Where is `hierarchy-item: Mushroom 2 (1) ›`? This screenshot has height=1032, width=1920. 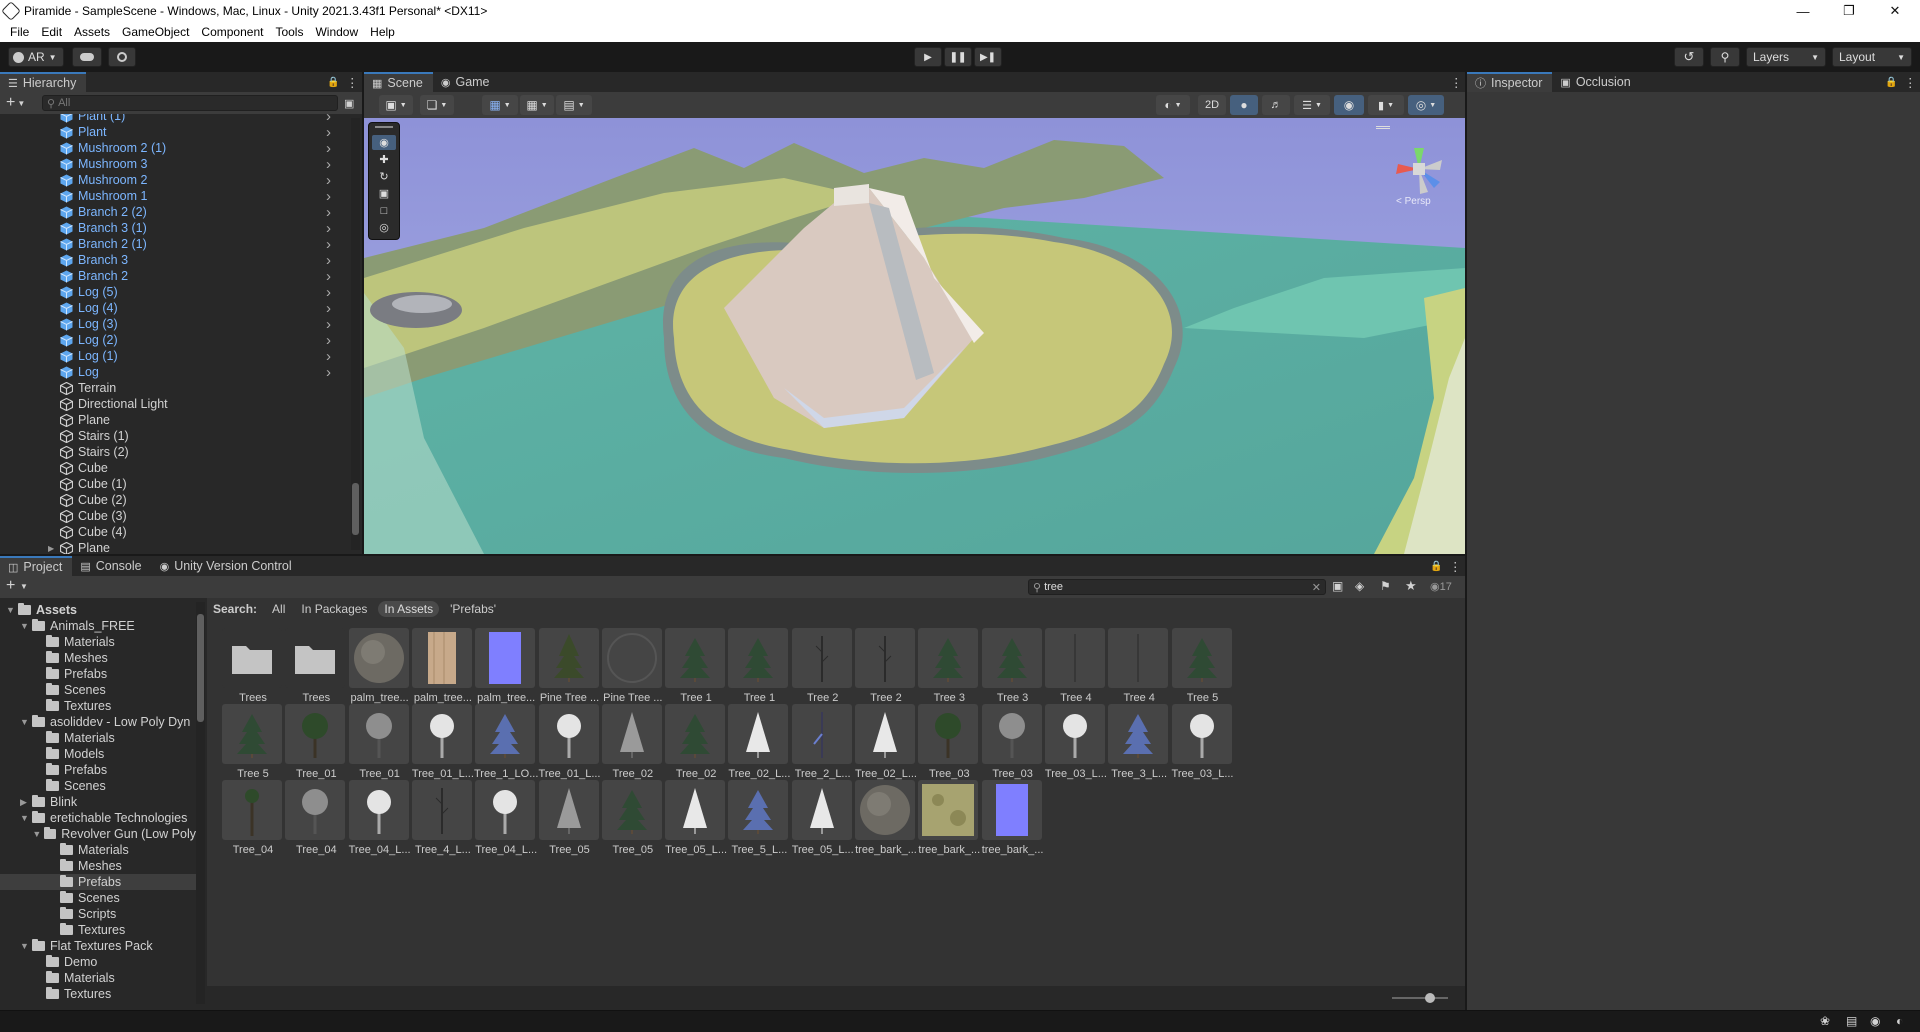 hierarchy-item: Mushroom 2 (1) › is located at coordinates (172, 148).